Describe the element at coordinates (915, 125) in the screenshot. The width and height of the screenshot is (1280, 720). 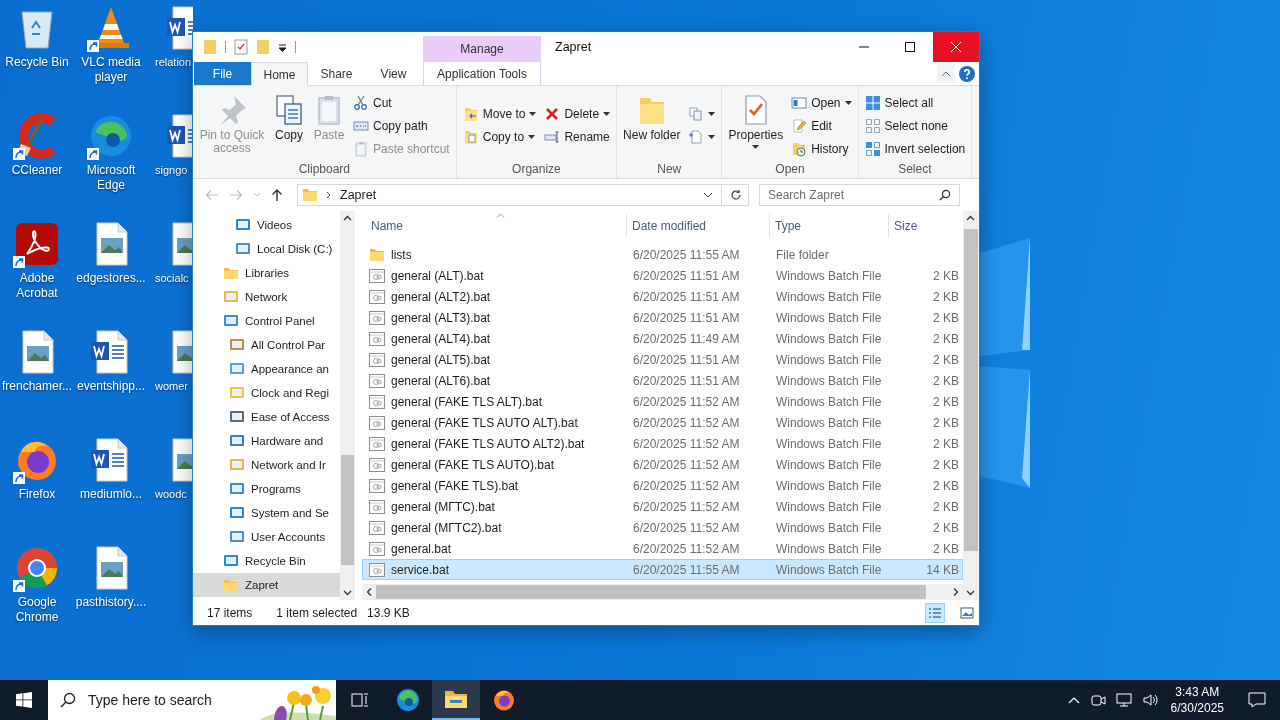
I see `ribbon-button: Select none` at that location.